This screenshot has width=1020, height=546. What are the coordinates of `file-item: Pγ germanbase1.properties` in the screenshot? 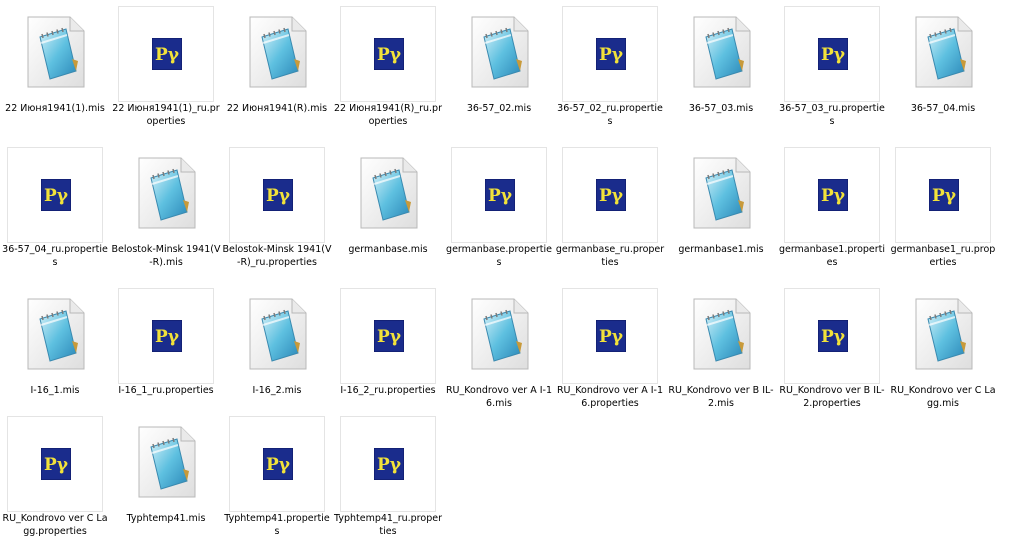 It's located at (832, 212).